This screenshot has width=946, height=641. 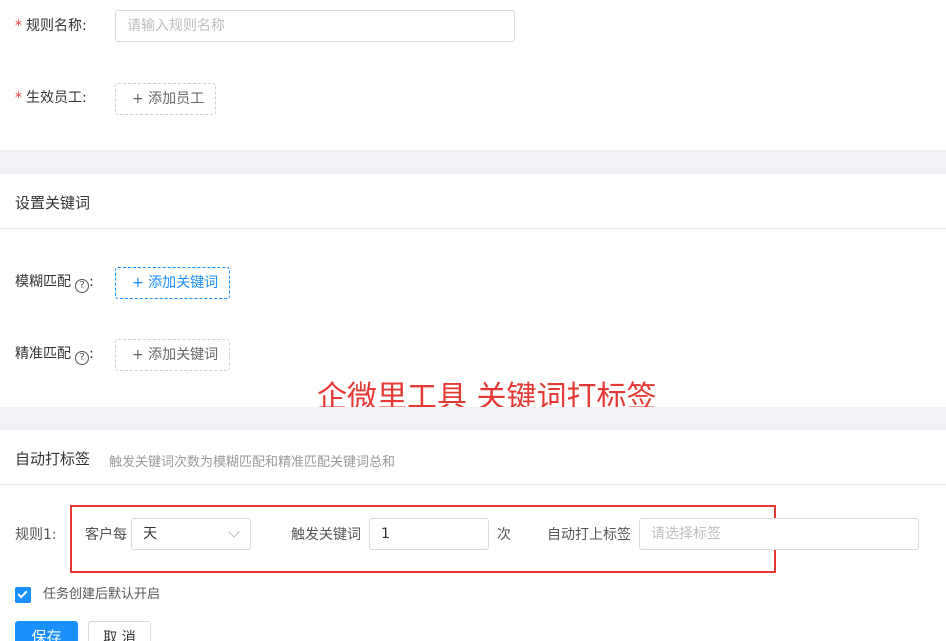 What do you see at coordinates (56, 26) in the screenshot?
I see `rule-name-label-text: 规则名称:` at bounding box center [56, 26].